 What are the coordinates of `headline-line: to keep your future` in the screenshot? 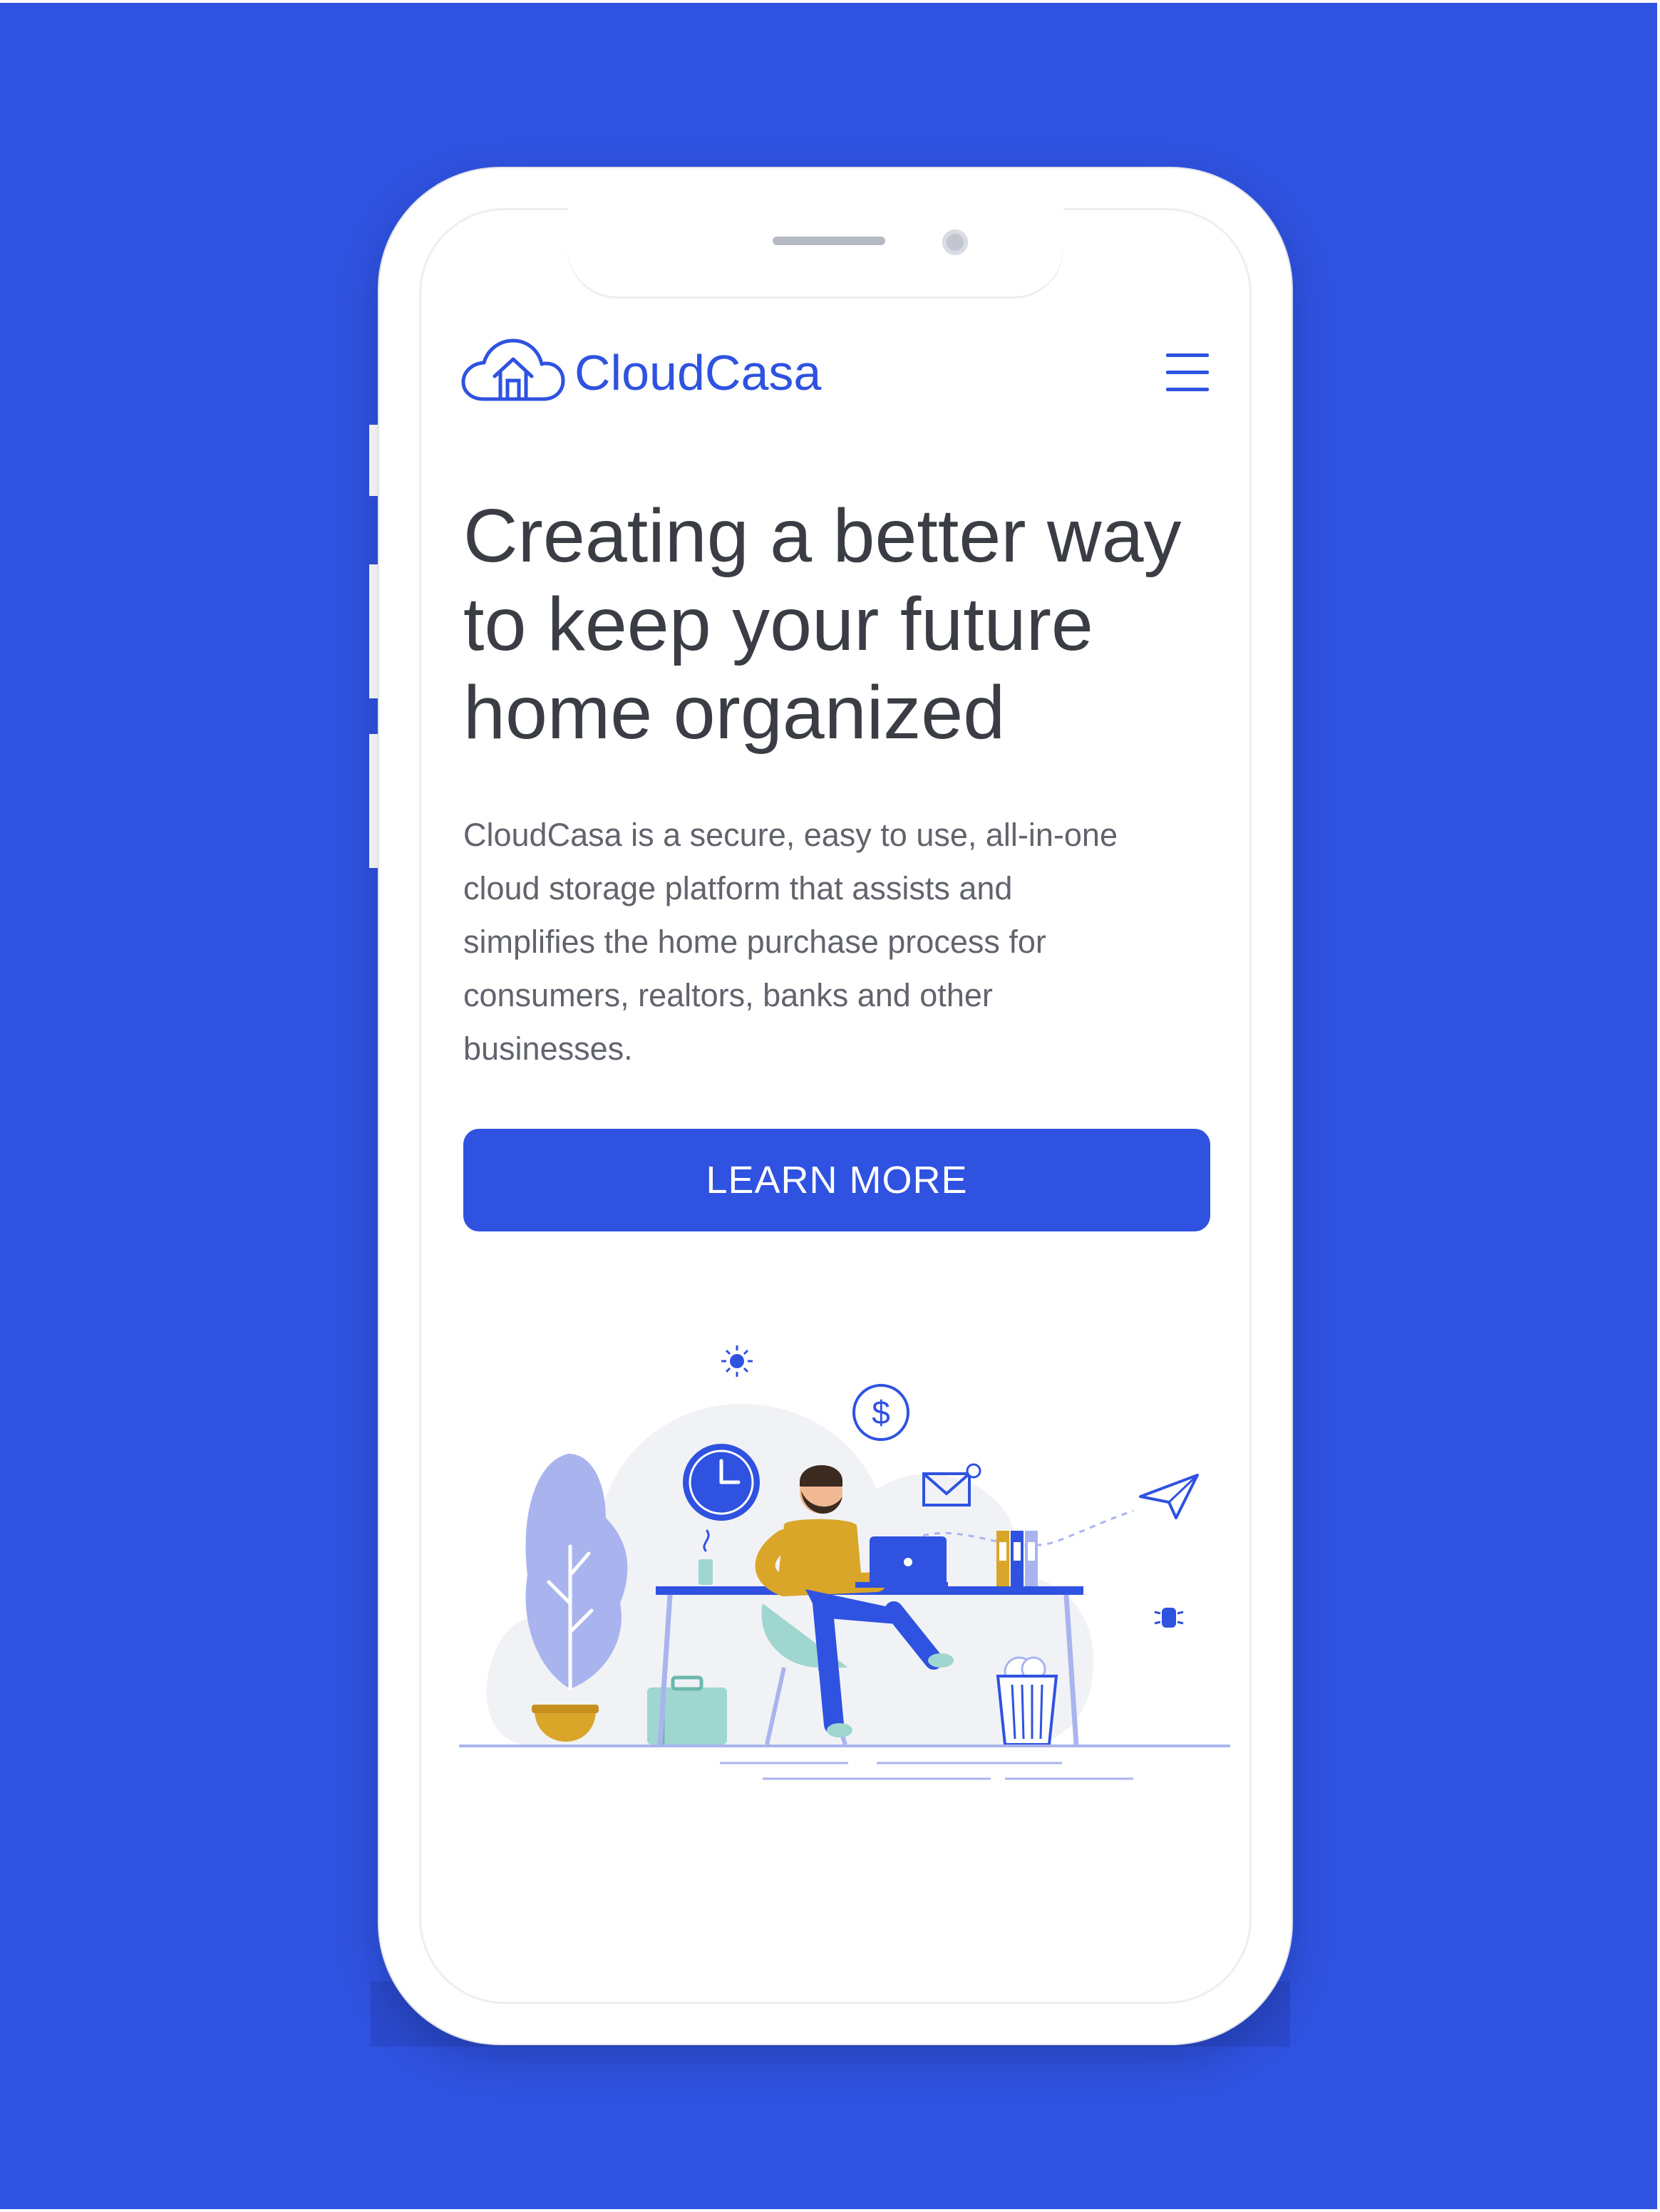 It's located at (778, 624).